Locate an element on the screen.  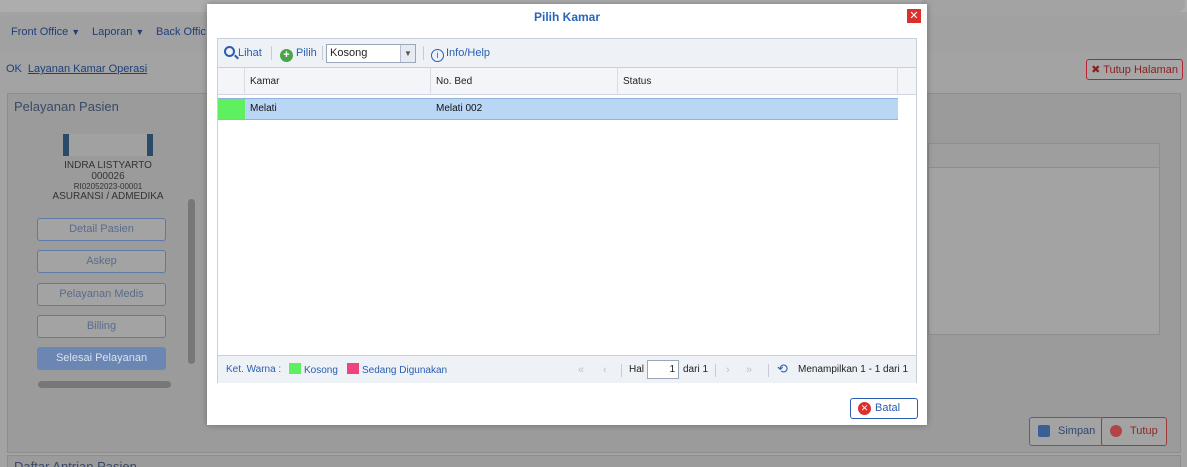
info-icon: i is located at coordinates (437, 55).